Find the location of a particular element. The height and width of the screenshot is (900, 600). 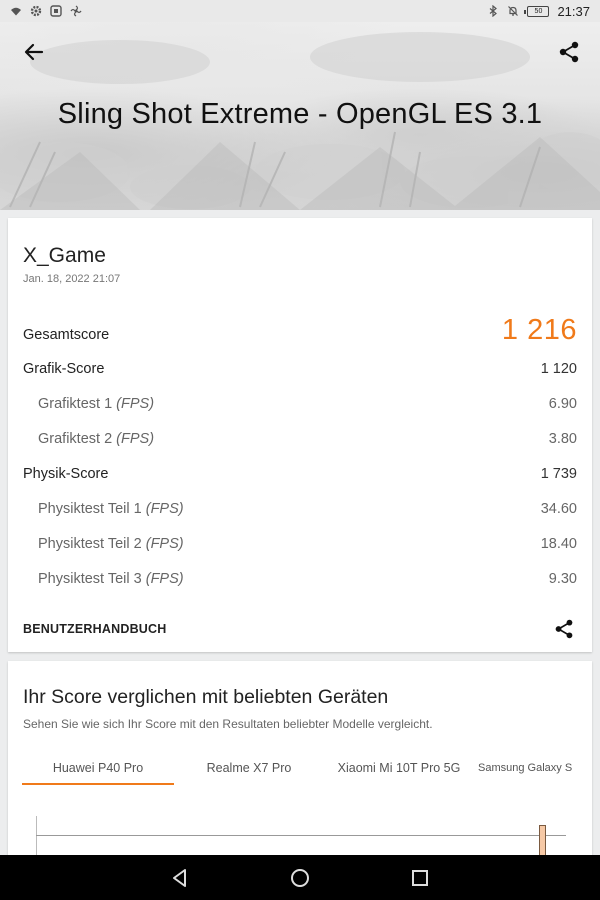

graphics-score-label: Grafik-Score is located at coordinates (64, 369).